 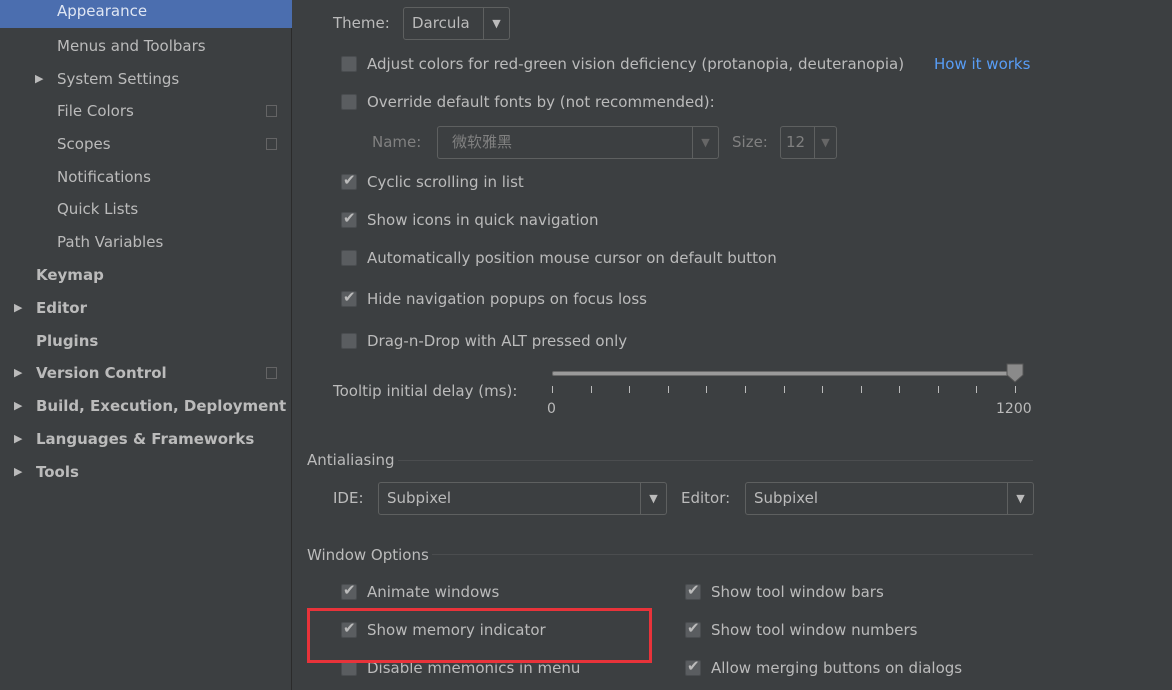 What do you see at coordinates (837, 668) in the screenshot?
I see `merge-buttons-label: Allow merging buttons on dialogs` at bounding box center [837, 668].